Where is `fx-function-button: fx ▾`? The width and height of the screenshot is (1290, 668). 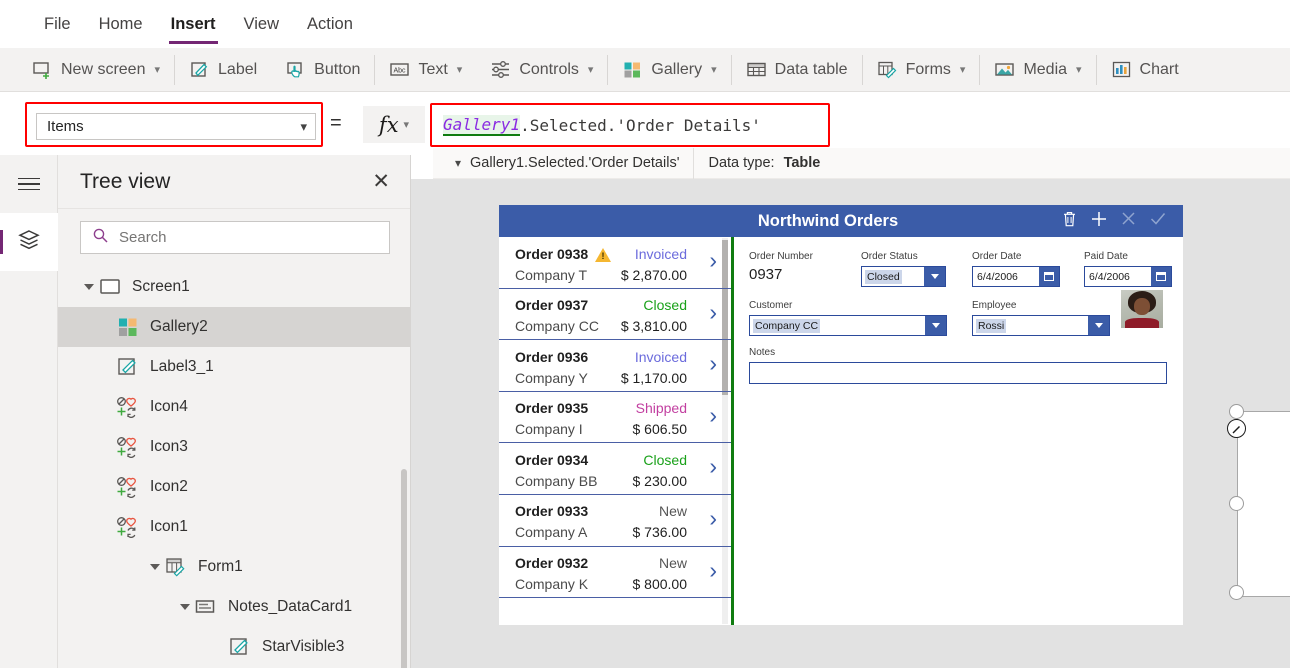 fx-function-button: fx ▾ is located at coordinates (394, 124).